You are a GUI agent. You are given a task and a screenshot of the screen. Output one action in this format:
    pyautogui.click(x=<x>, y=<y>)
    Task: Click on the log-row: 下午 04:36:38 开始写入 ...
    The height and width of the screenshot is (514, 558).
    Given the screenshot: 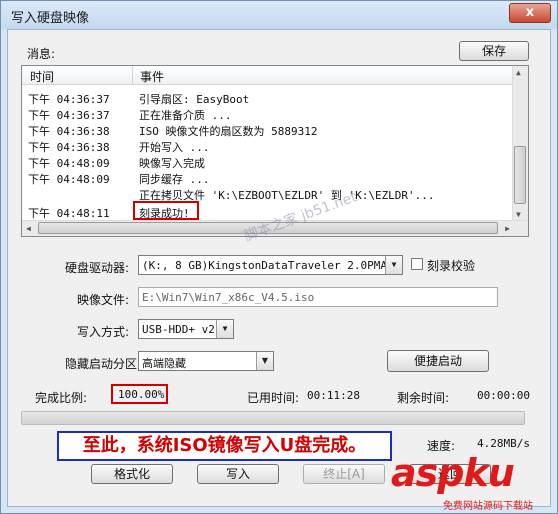 What is the action you would take?
    pyautogui.click(x=267, y=146)
    